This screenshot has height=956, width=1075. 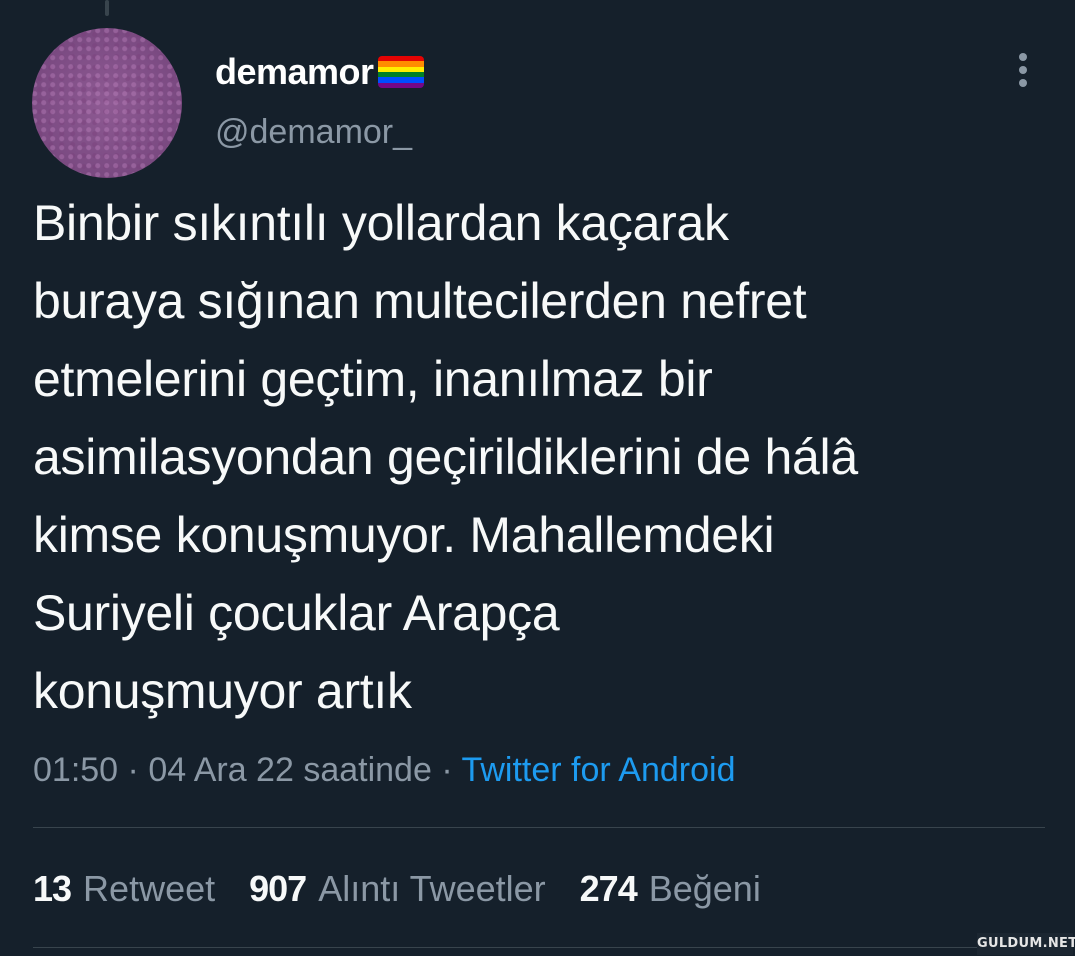 I want to click on tweet-time: 01:50, so click(x=75, y=770).